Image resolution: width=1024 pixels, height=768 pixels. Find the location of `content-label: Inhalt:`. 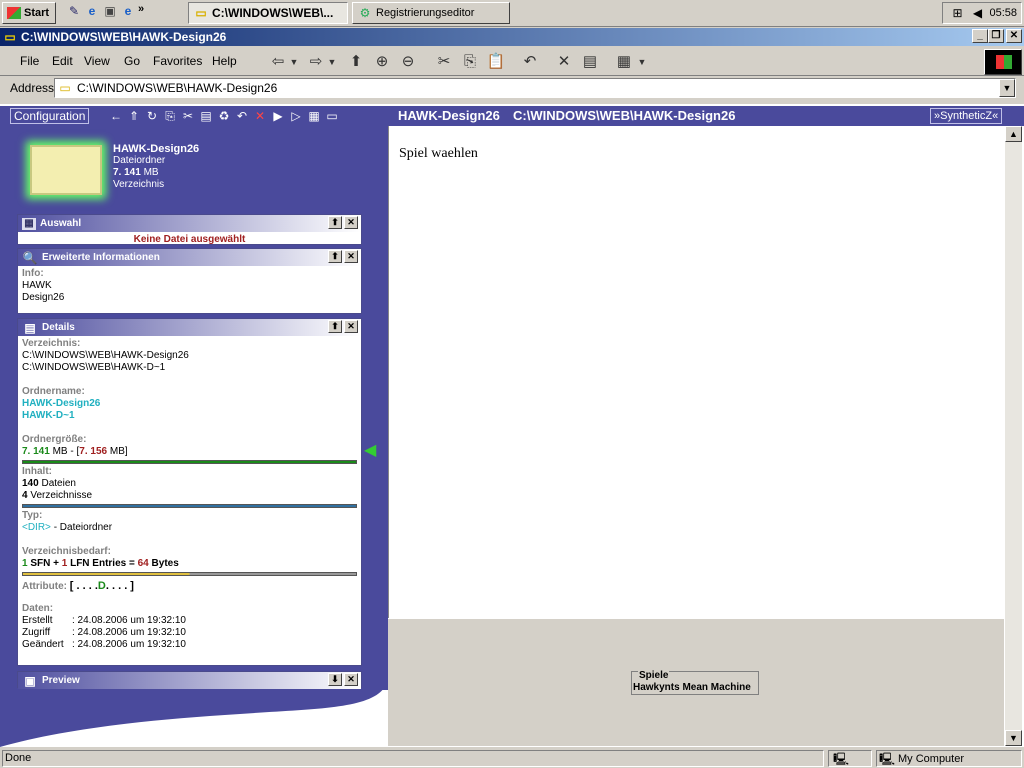

content-label: Inhalt: is located at coordinates (37, 471).